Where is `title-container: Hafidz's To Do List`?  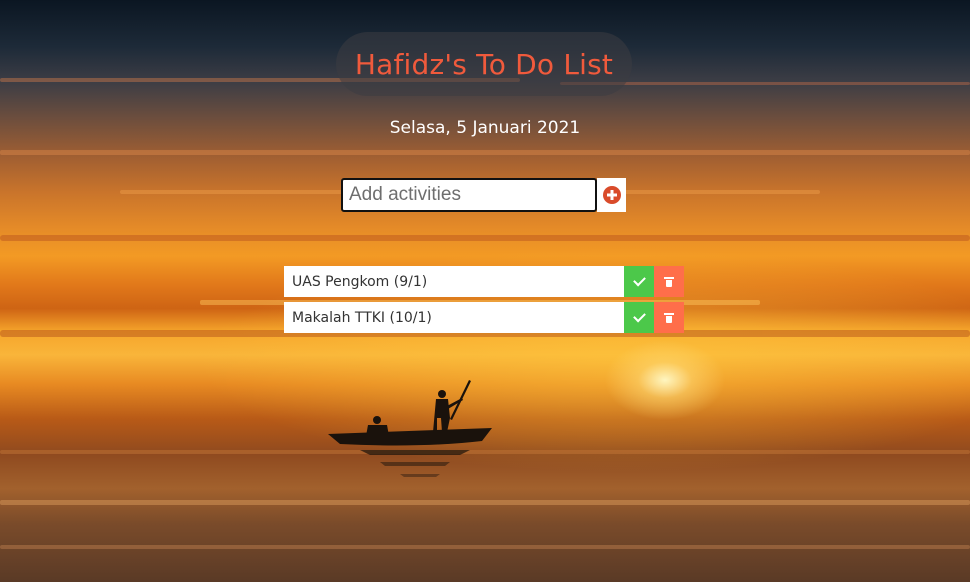 title-container: Hafidz's To Do List is located at coordinates (484, 64).